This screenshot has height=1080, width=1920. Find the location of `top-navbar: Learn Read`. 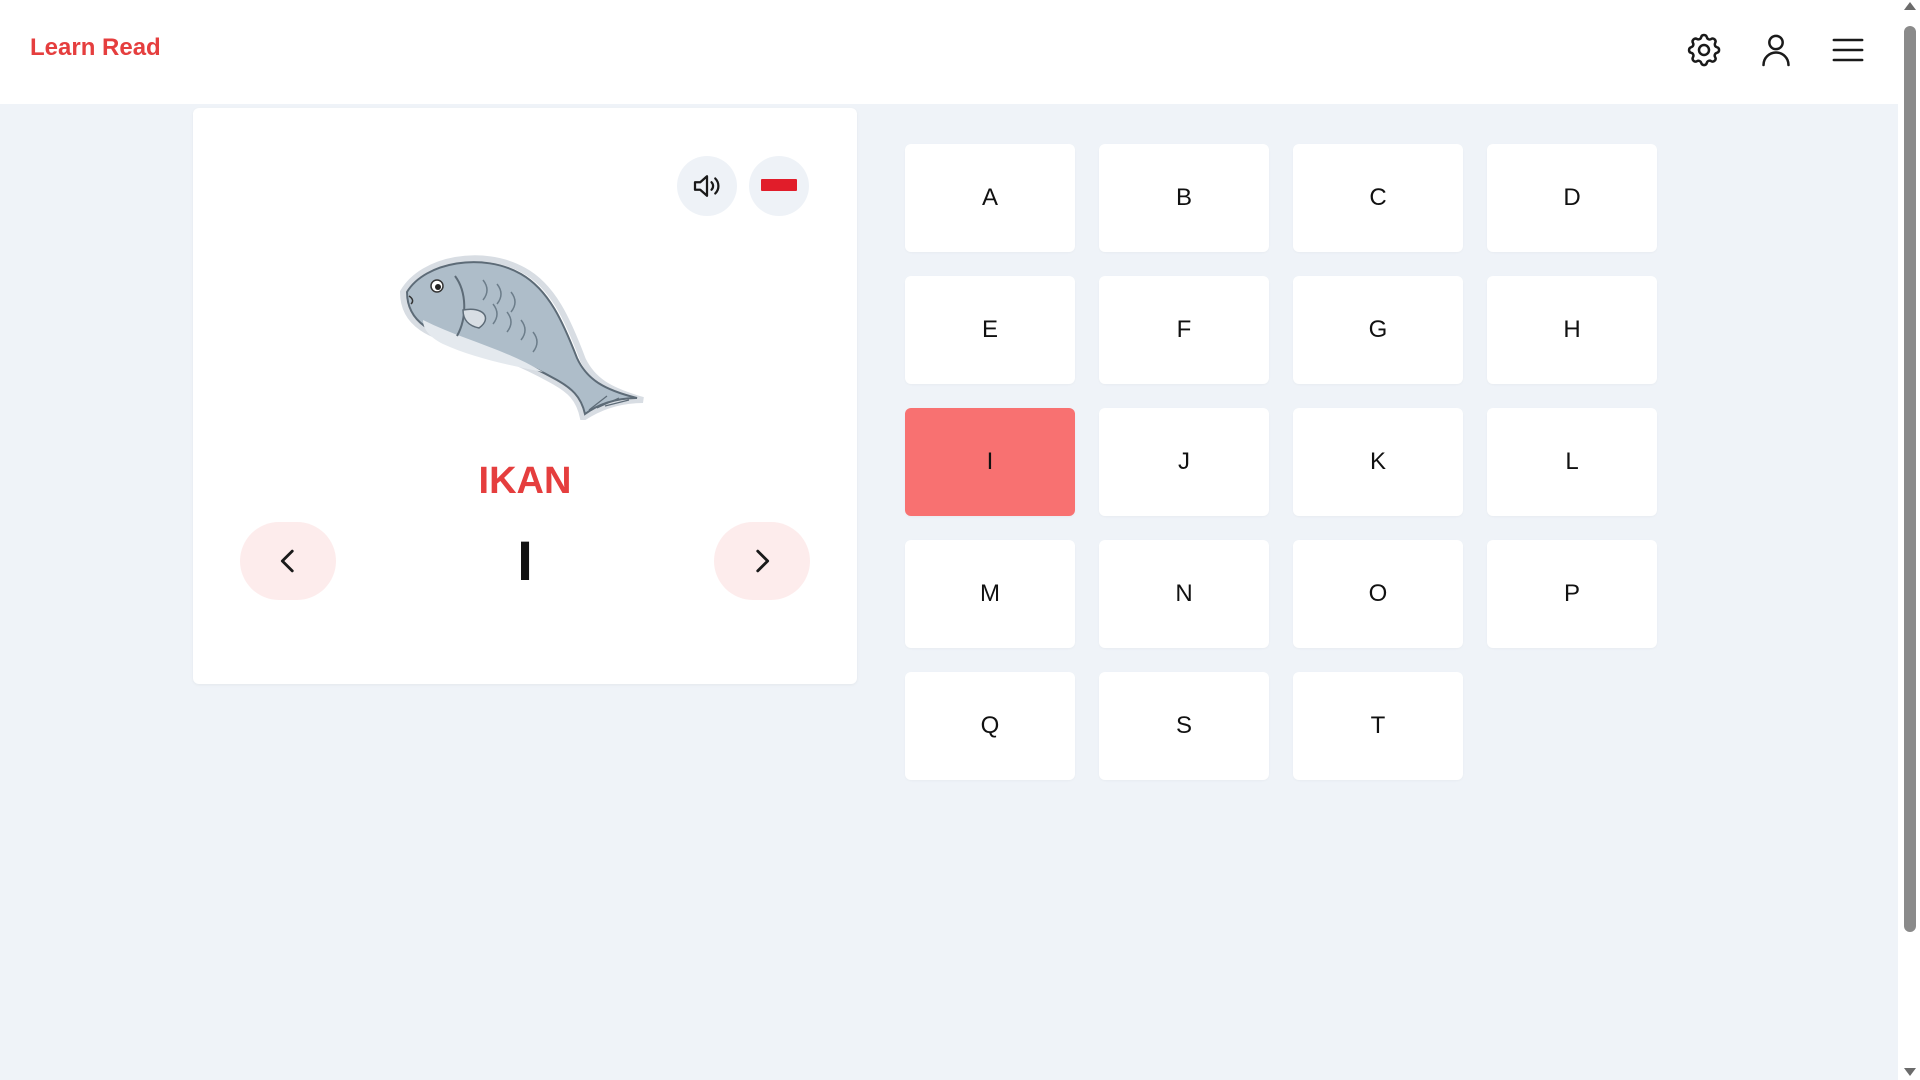

top-navbar: Learn Read is located at coordinates (949, 52).